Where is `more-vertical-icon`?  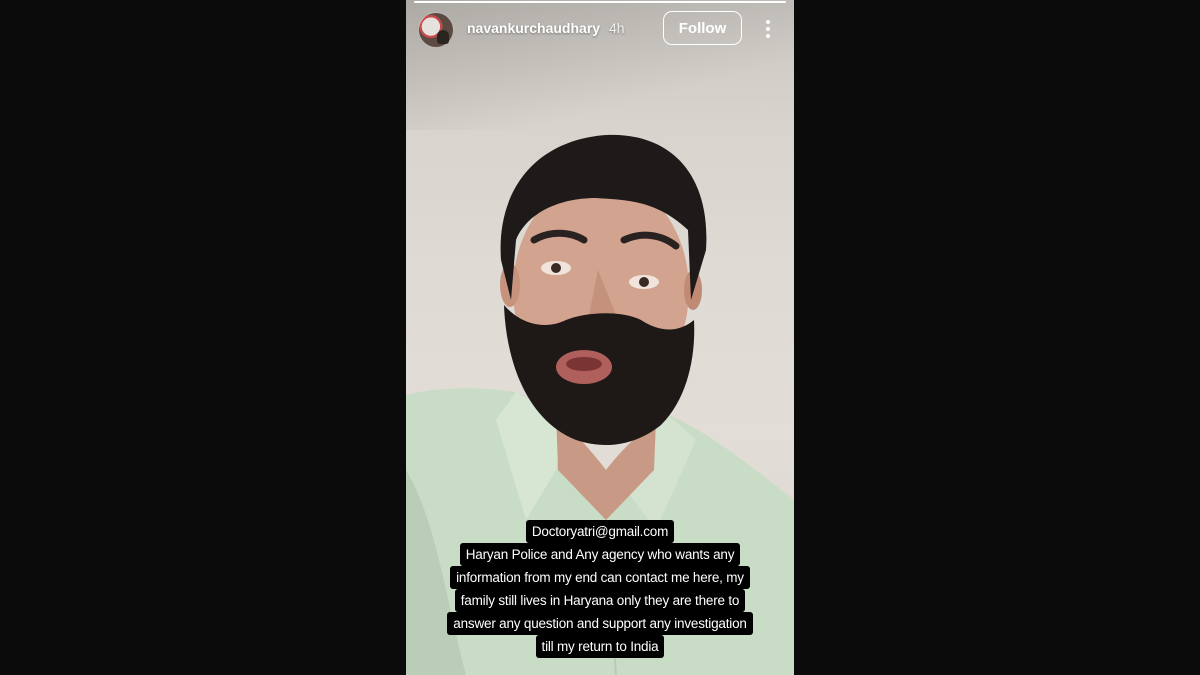
more-vertical-icon is located at coordinates (768, 29).